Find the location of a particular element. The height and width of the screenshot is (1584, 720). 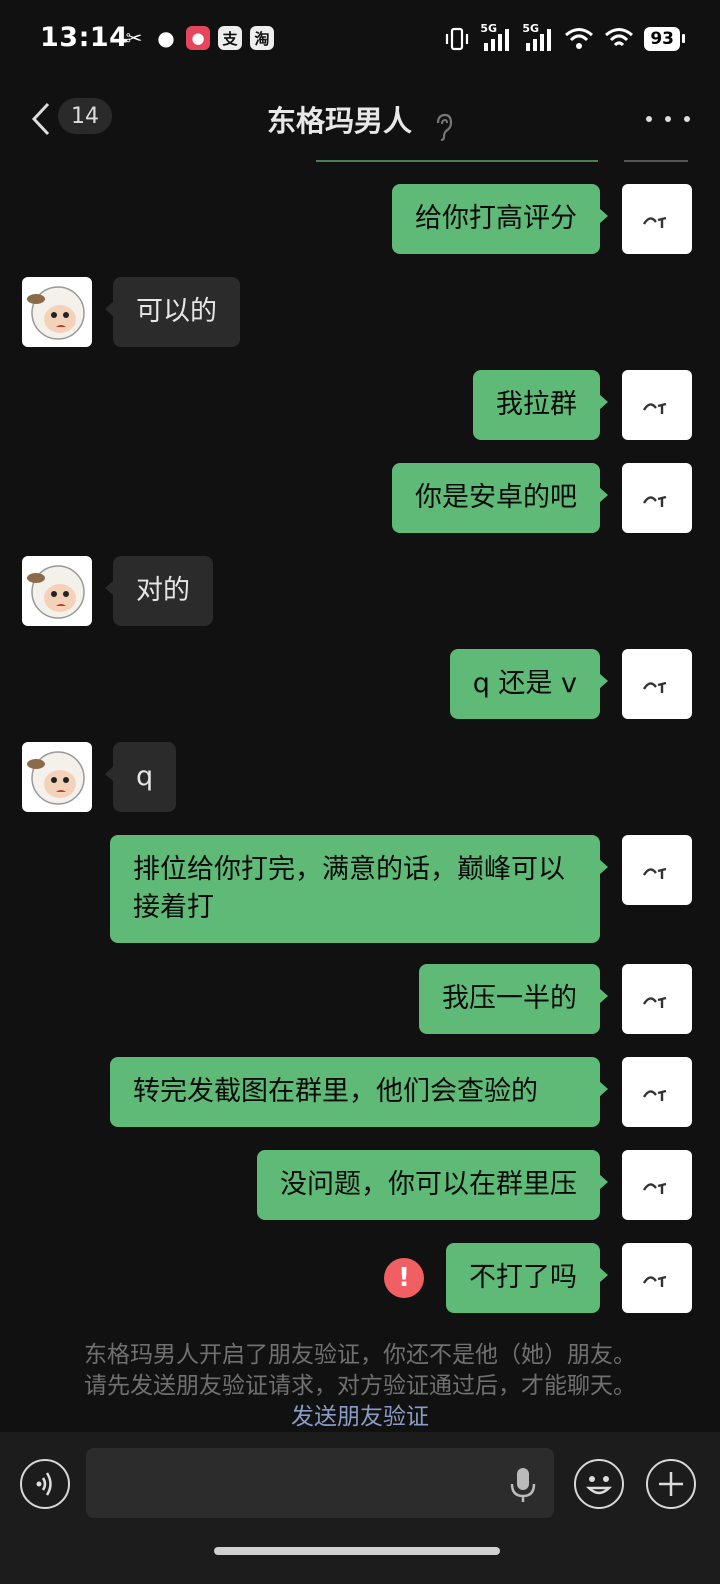

clipped-avatar-edge is located at coordinates (656, 161).